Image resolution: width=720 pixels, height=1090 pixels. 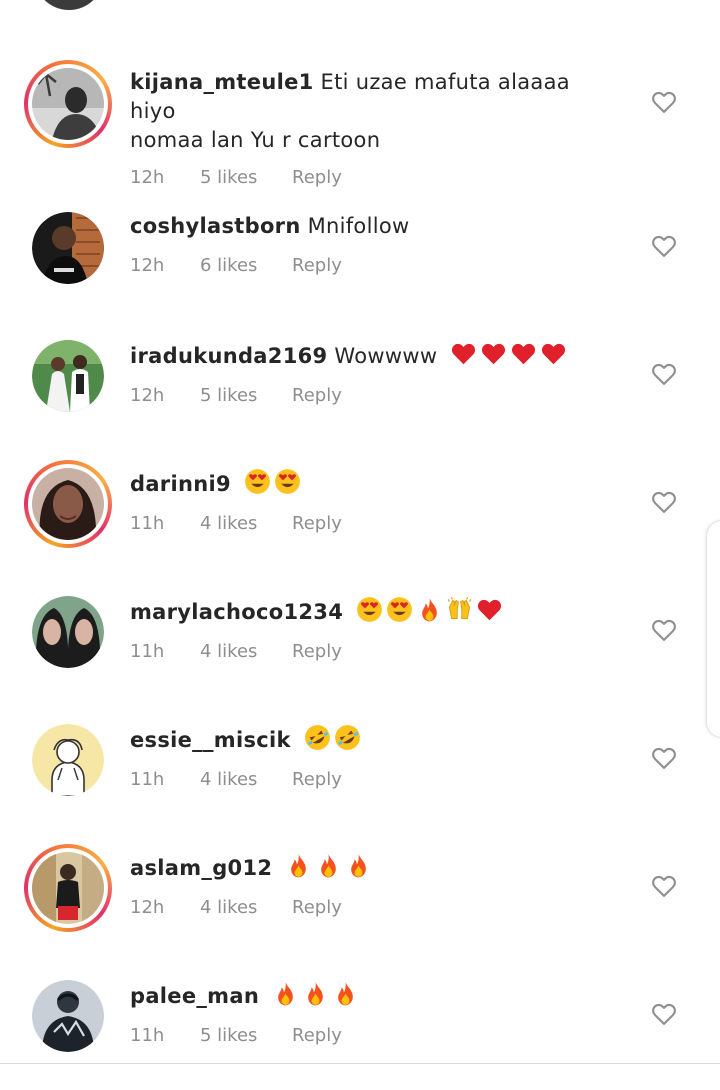 I want to click on comment-username: marylachoco1234, so click(x=236, y=612).